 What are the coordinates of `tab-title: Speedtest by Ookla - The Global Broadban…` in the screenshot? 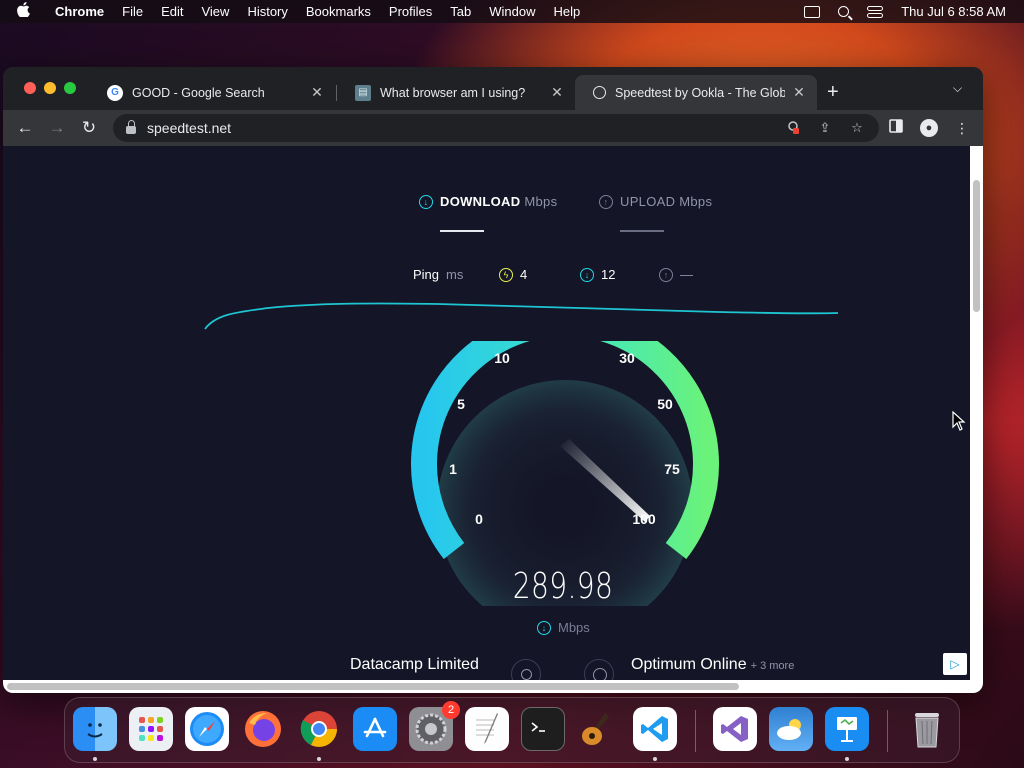 It's located at (700, 92).